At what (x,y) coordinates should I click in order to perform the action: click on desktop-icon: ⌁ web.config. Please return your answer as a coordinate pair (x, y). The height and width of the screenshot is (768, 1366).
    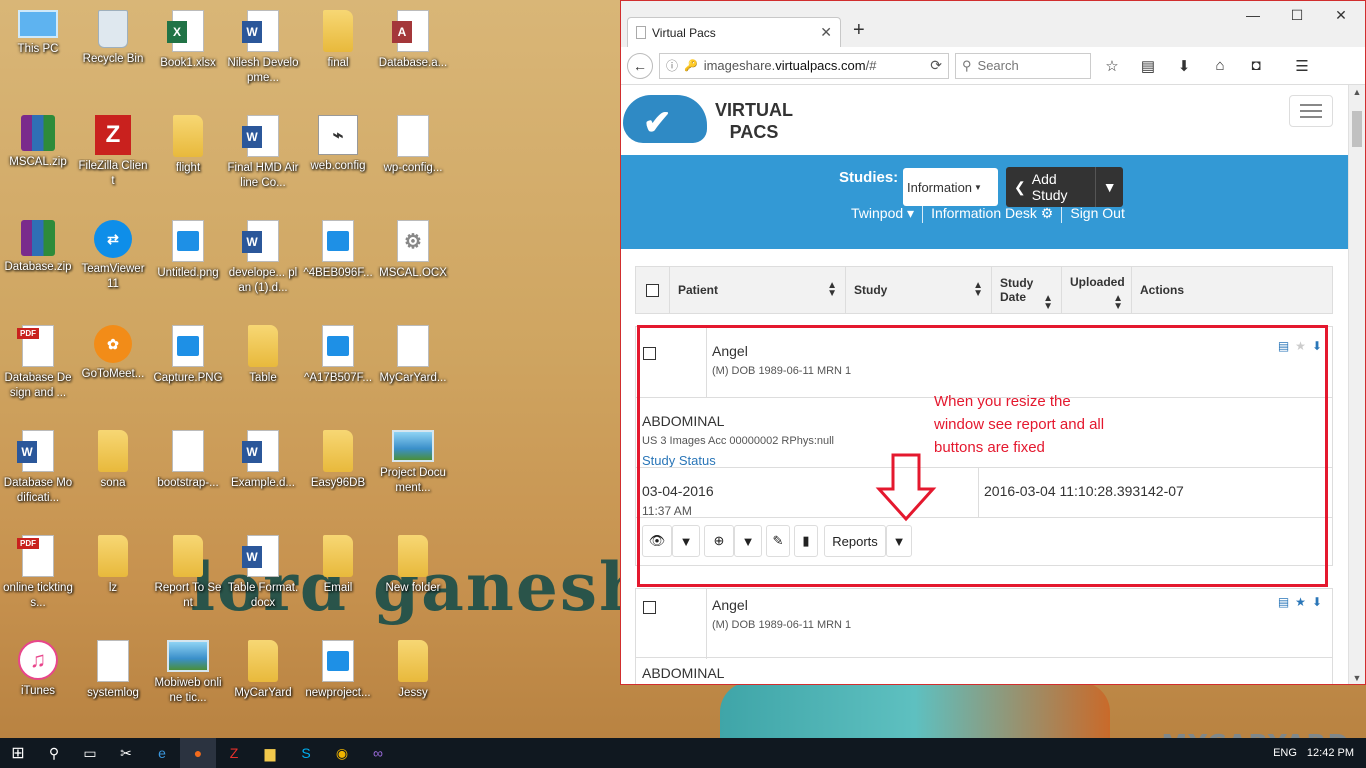
    Looking at the image, I should click on (338, 155).